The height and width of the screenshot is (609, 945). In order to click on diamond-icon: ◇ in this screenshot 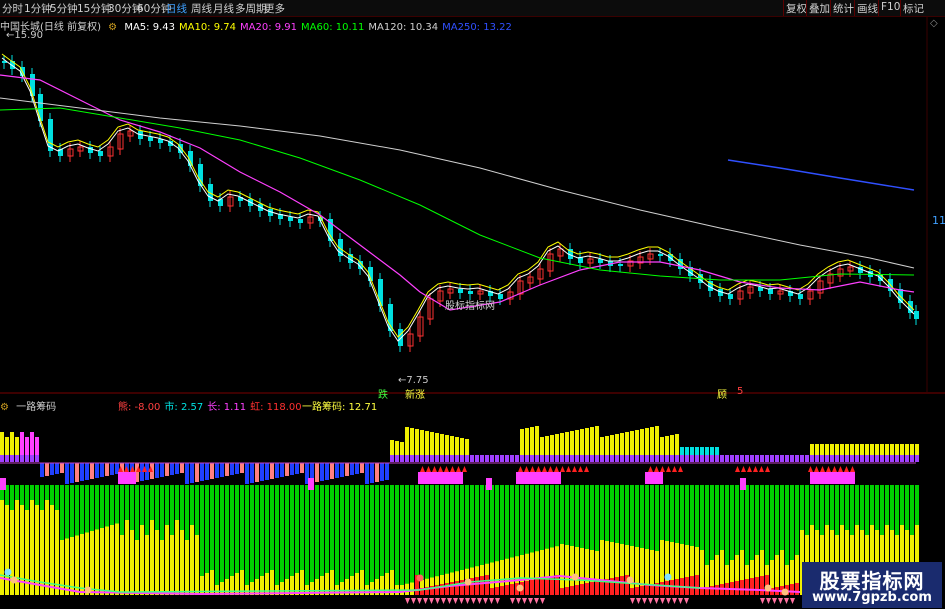, I will do `click(934, 23)`.